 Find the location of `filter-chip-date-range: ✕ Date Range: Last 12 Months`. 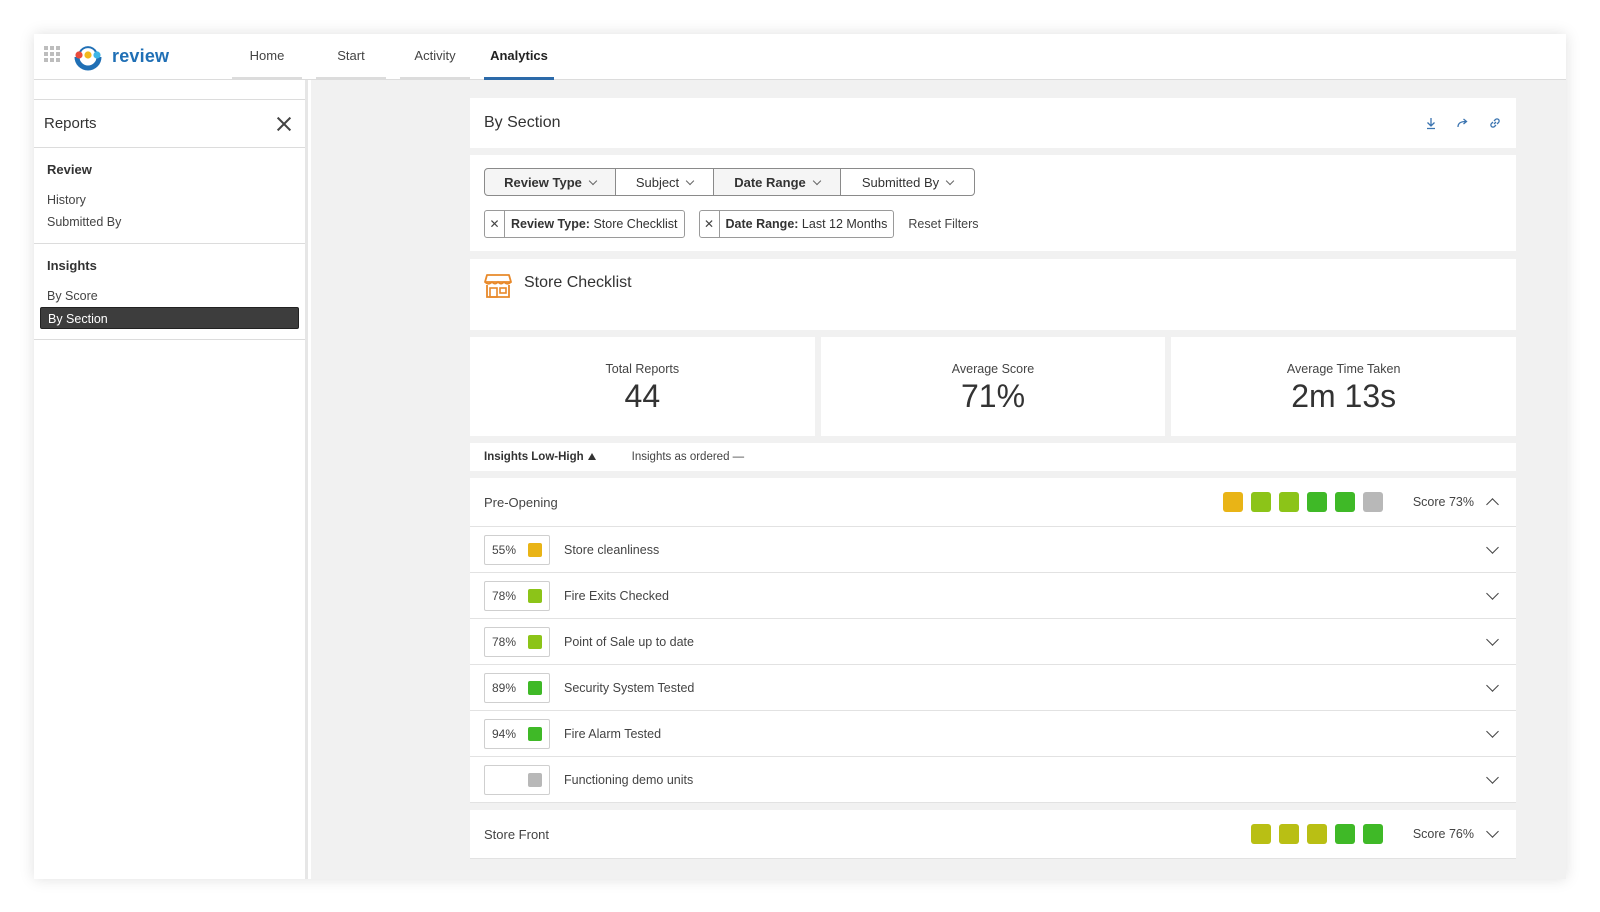

filter-chip-date-range: ✕ Date Range: Last 12 Months is located at coordinates (796, 224).